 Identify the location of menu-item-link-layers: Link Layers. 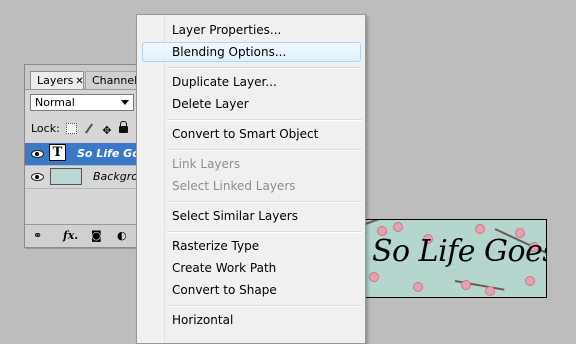
(206, 164).